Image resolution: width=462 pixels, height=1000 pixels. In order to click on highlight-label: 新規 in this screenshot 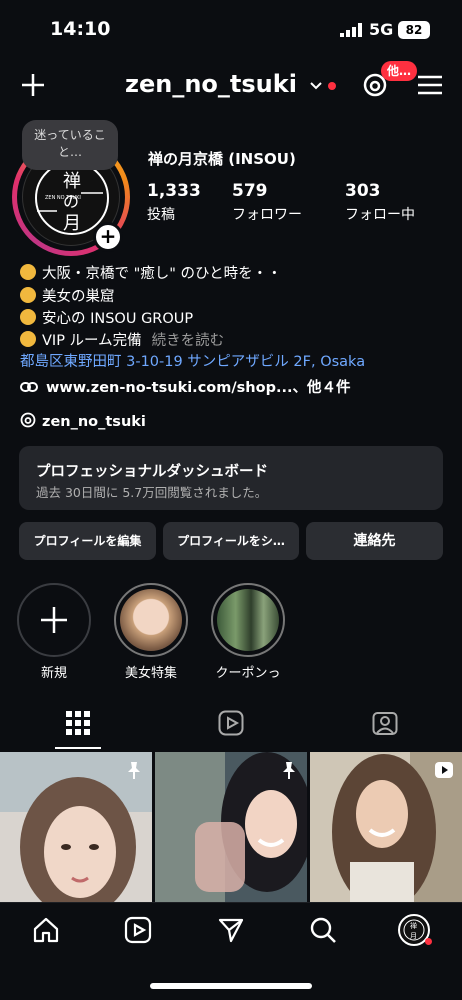, I will do `click(53, 673)`.